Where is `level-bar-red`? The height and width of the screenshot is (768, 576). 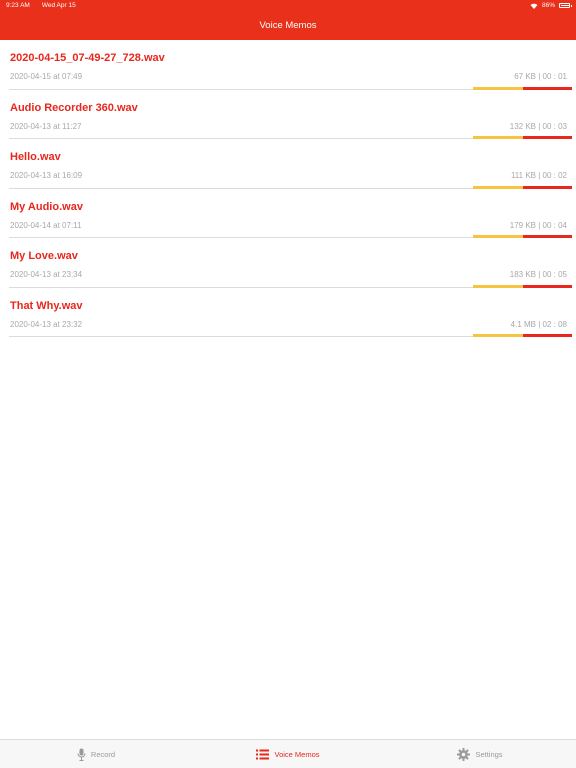 level-bar-red is located at coordinates (547, 335).